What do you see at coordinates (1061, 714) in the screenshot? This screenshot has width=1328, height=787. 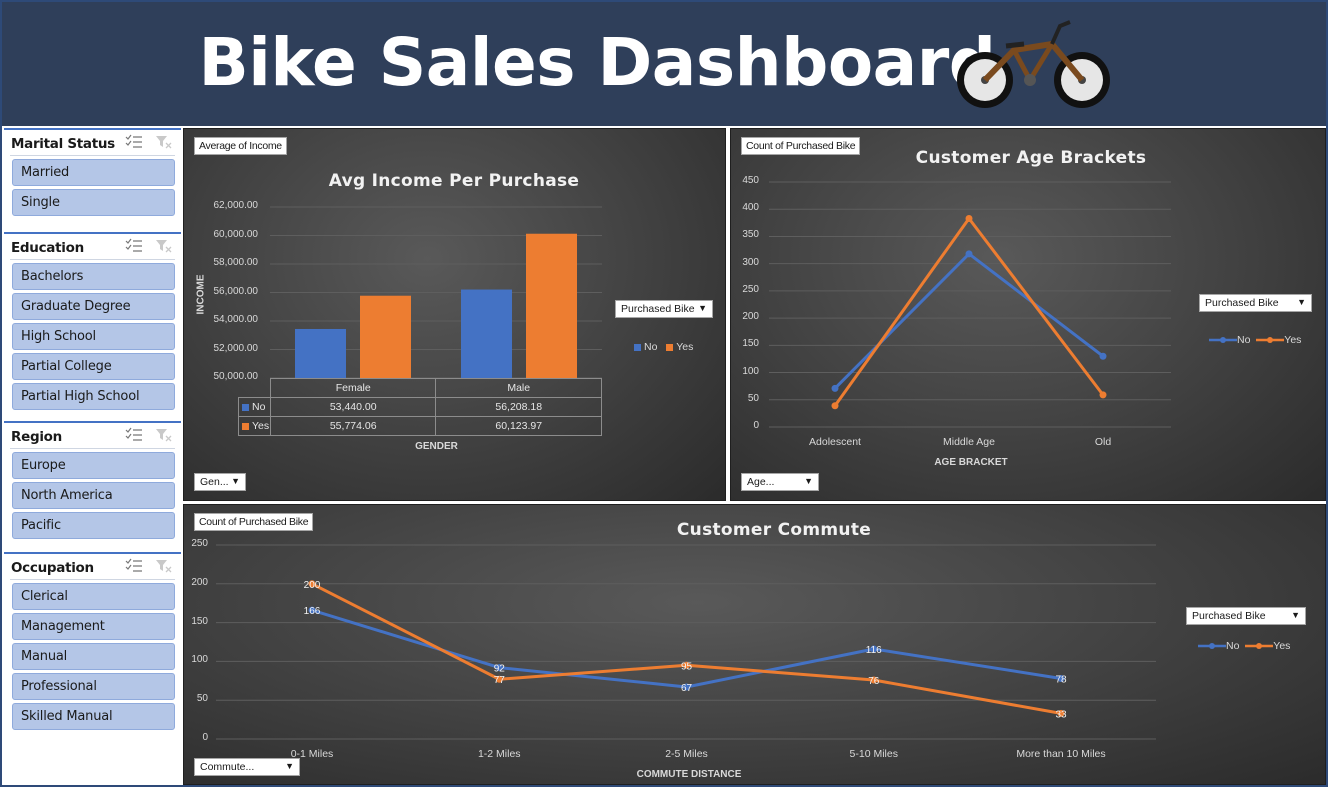 I see `data-label-yes: 33` at bounding box center [1061, 714].